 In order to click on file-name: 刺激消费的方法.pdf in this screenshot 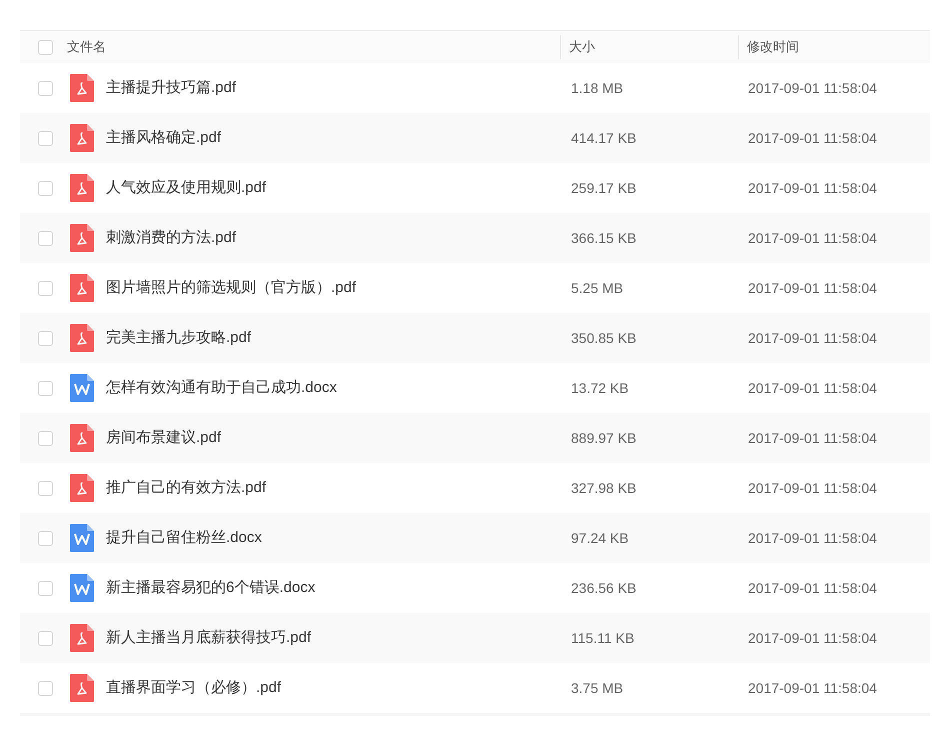, I will do `click(171, 238)`.